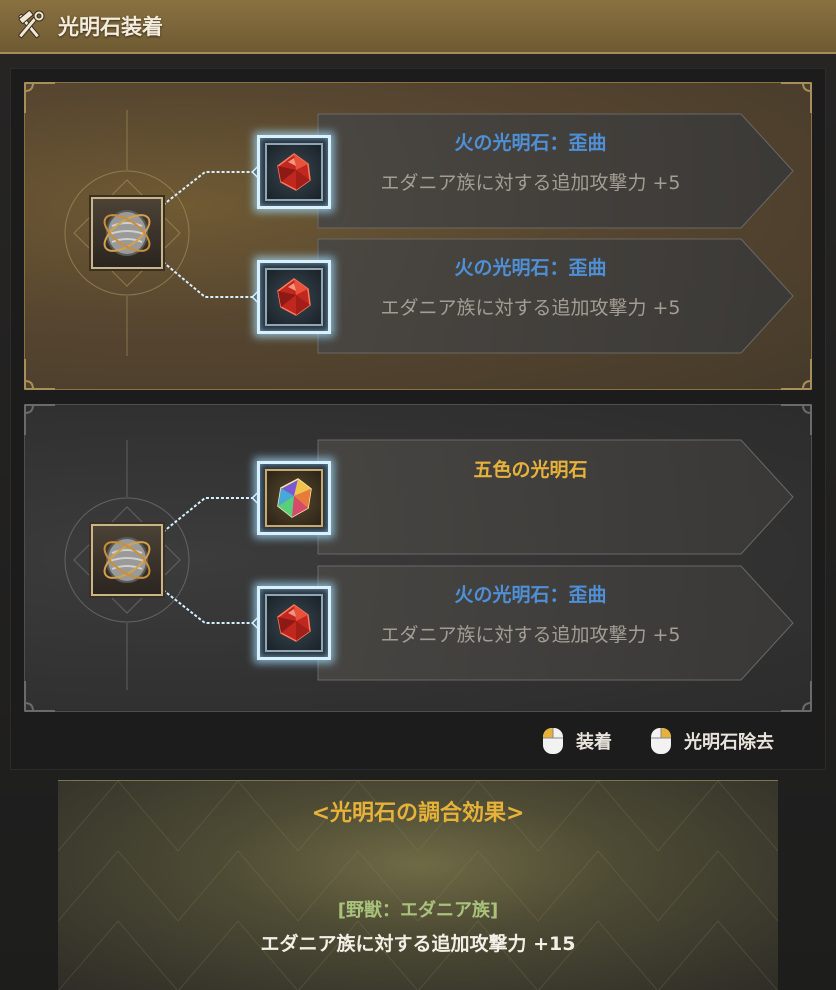 This screenshot has width=836, height=990. What do you see at coordinates (418, 27) in the screenshot?
I see `title-bar: 光明石装着` at bounding box center [418, 27].